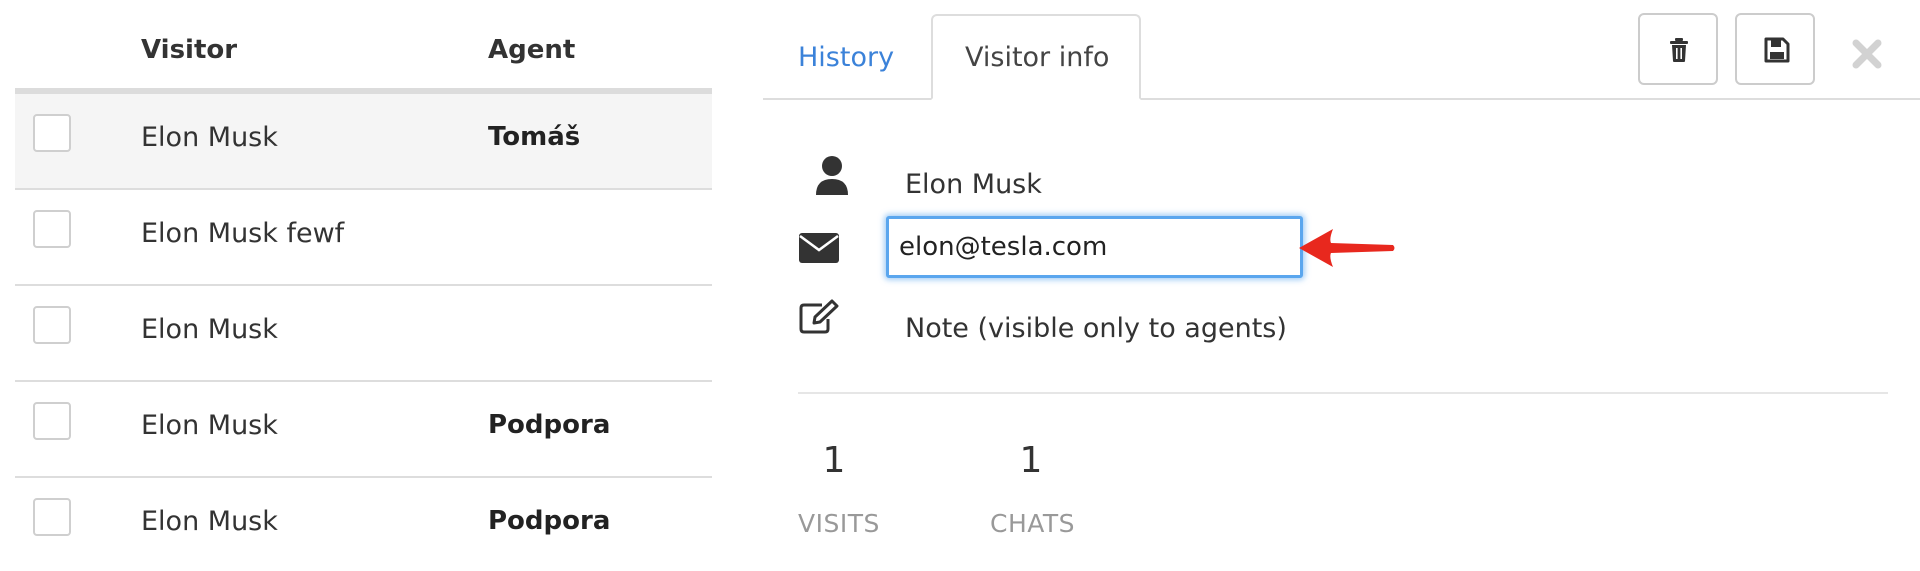 This screenshot has width=1920, height=571. Describe the element at coordinates (189, 50) in the screenshot. I see `column-header-visitor: Visitor` at that location.